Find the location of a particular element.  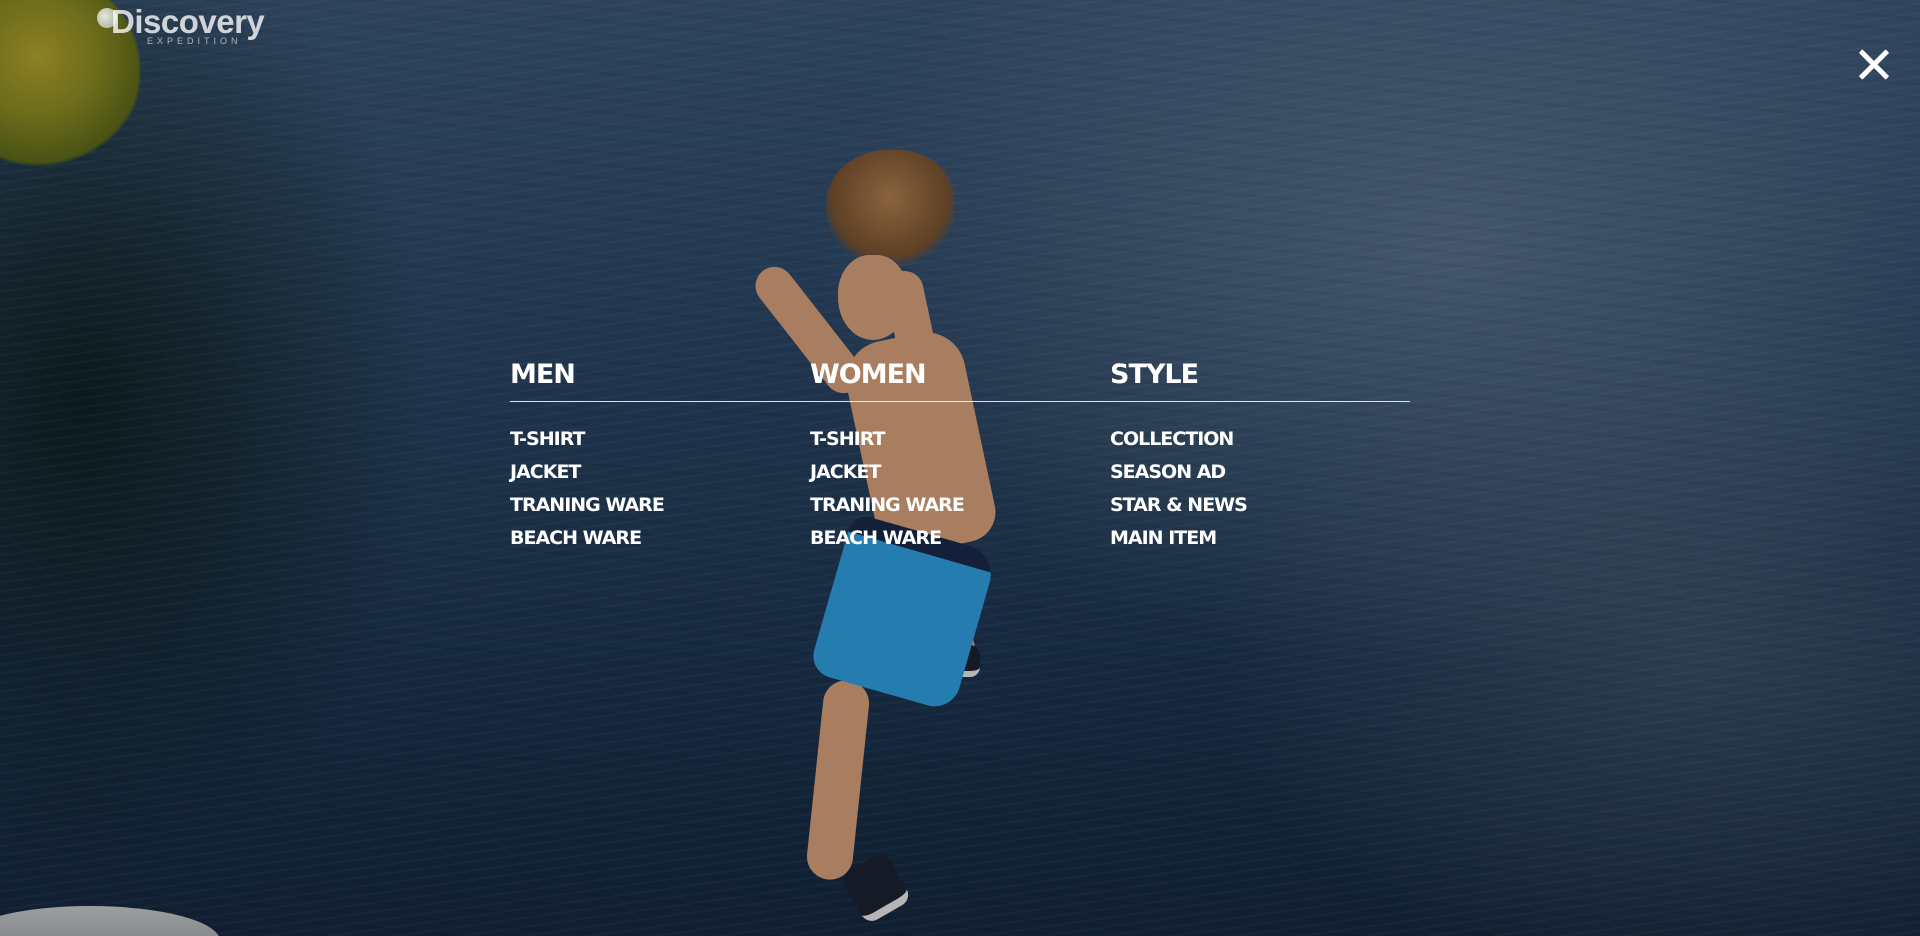

menu-item-women-training-ware: TRANING WARE is located at coordinates (887, 505).